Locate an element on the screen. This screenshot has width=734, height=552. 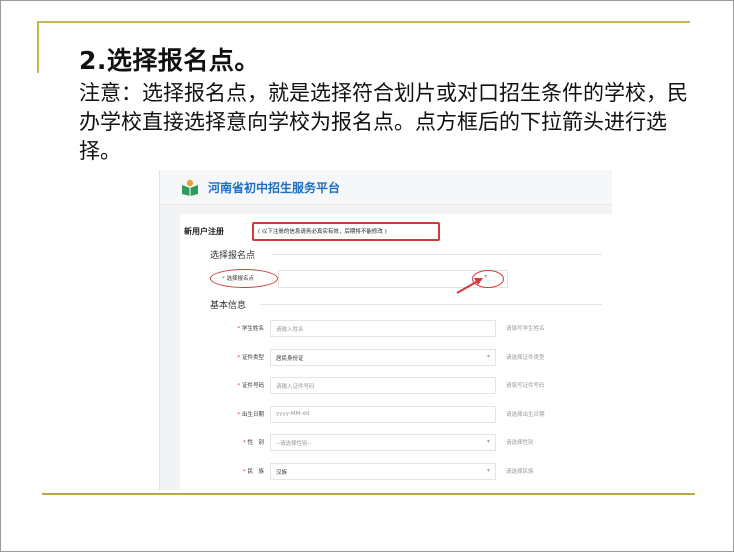
section-select-title: 选择报名点 is located at coordinates (233, 256).